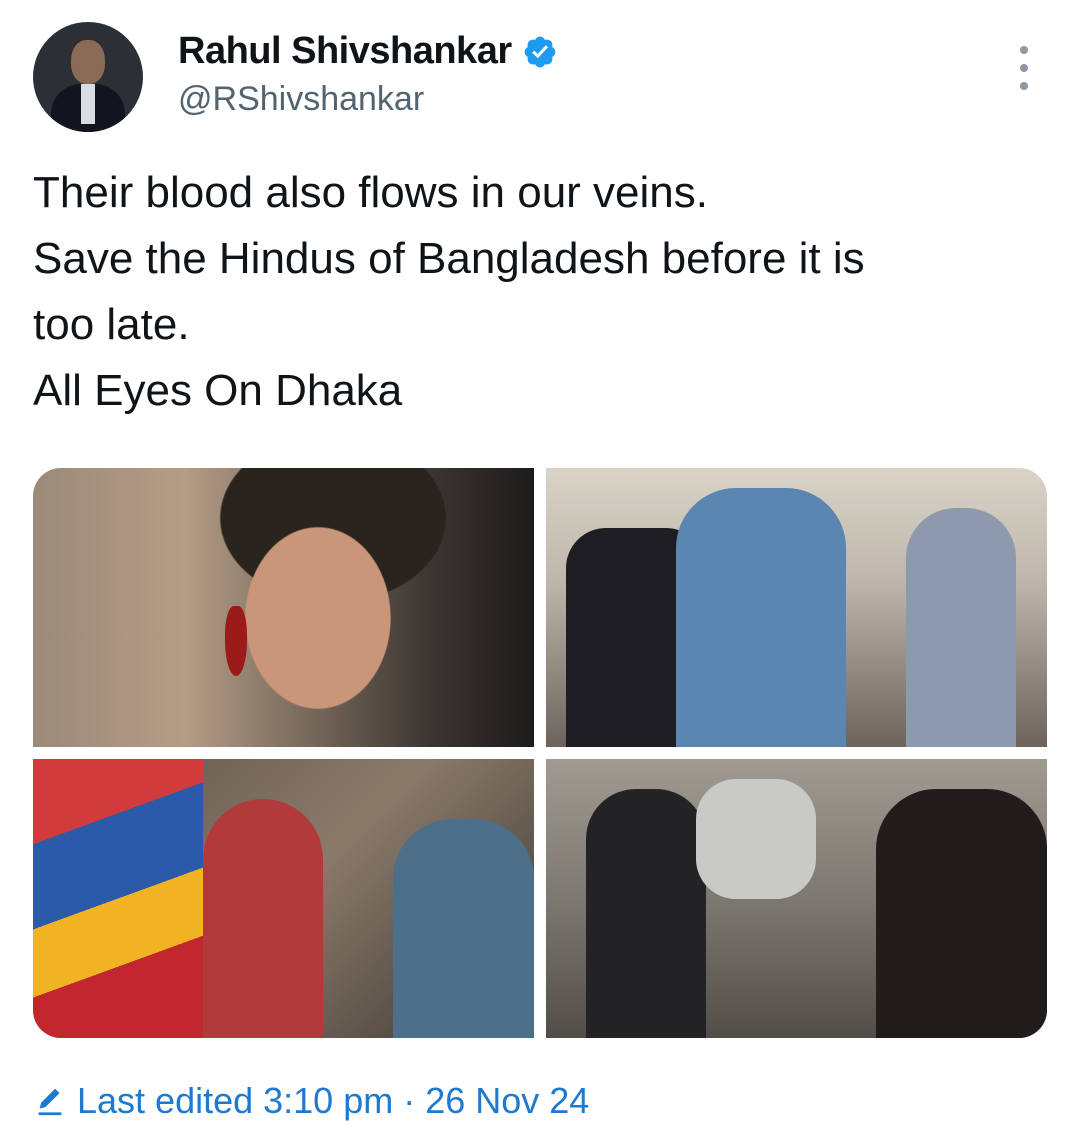 Image resolution: width=1080 pixels, height=1140 pixels. I want to click on avatar-face, so click(88, 62).